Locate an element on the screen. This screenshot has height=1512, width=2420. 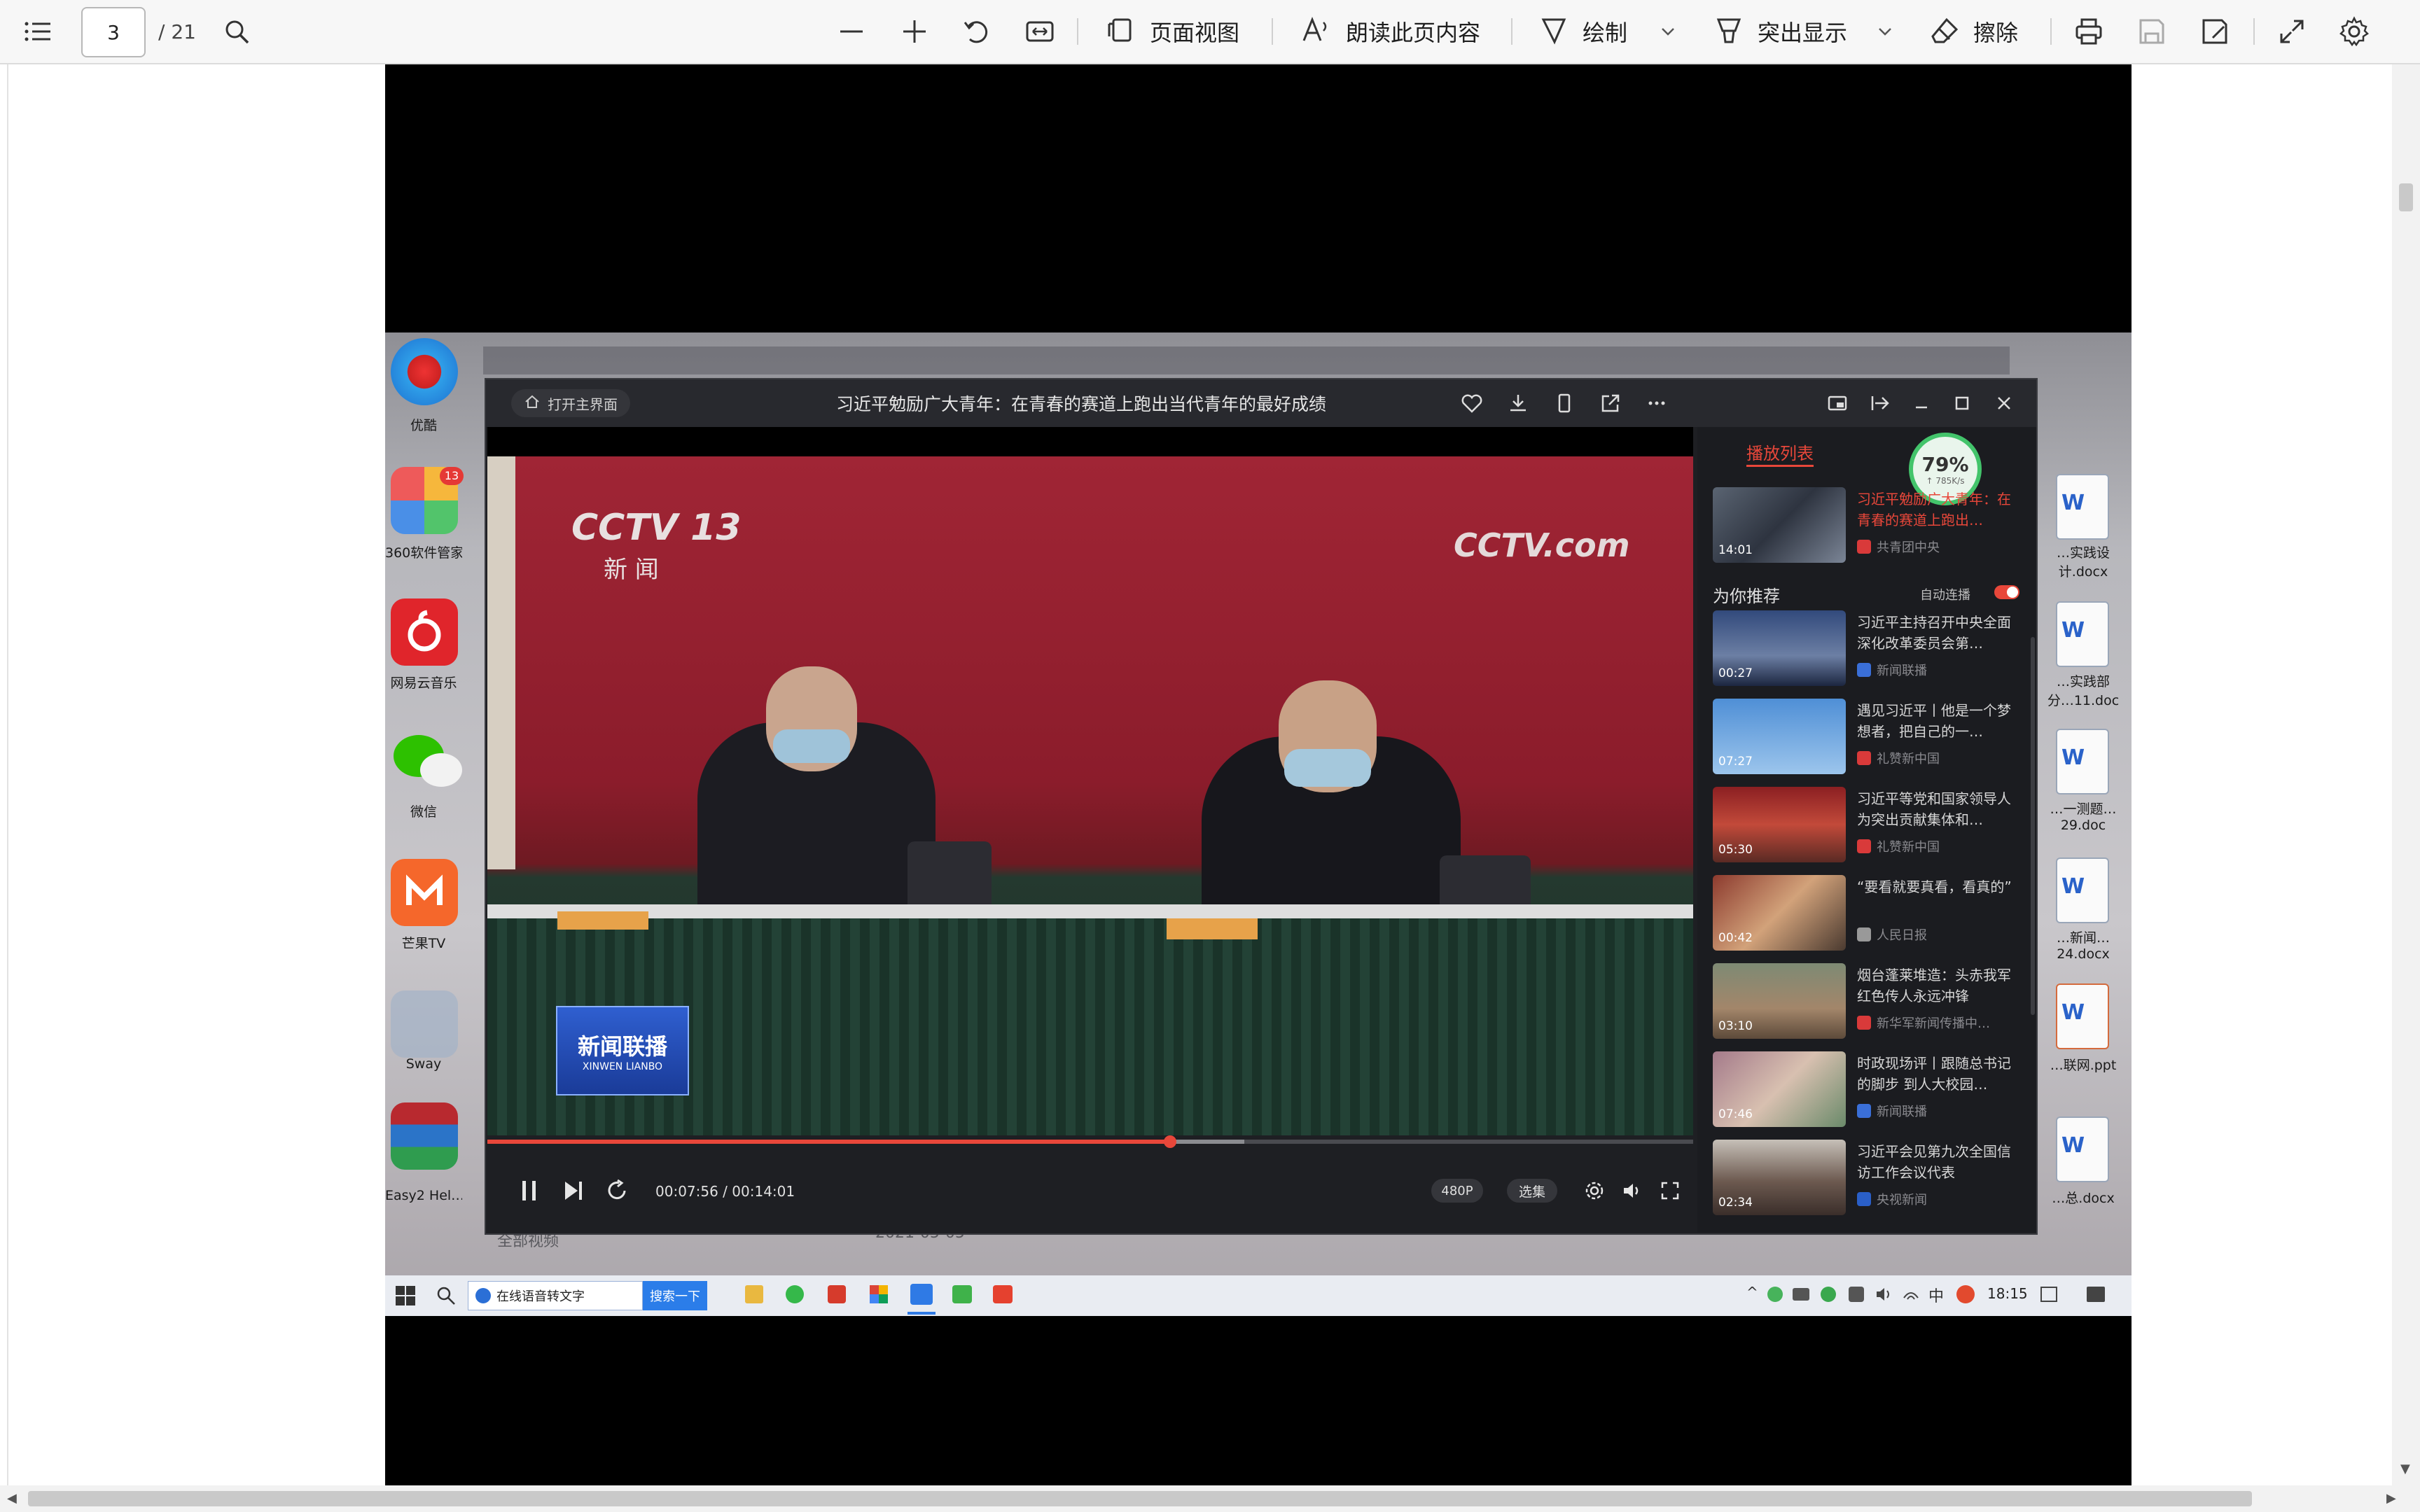
mango-tv-icon is located at coordinates (424, 892).